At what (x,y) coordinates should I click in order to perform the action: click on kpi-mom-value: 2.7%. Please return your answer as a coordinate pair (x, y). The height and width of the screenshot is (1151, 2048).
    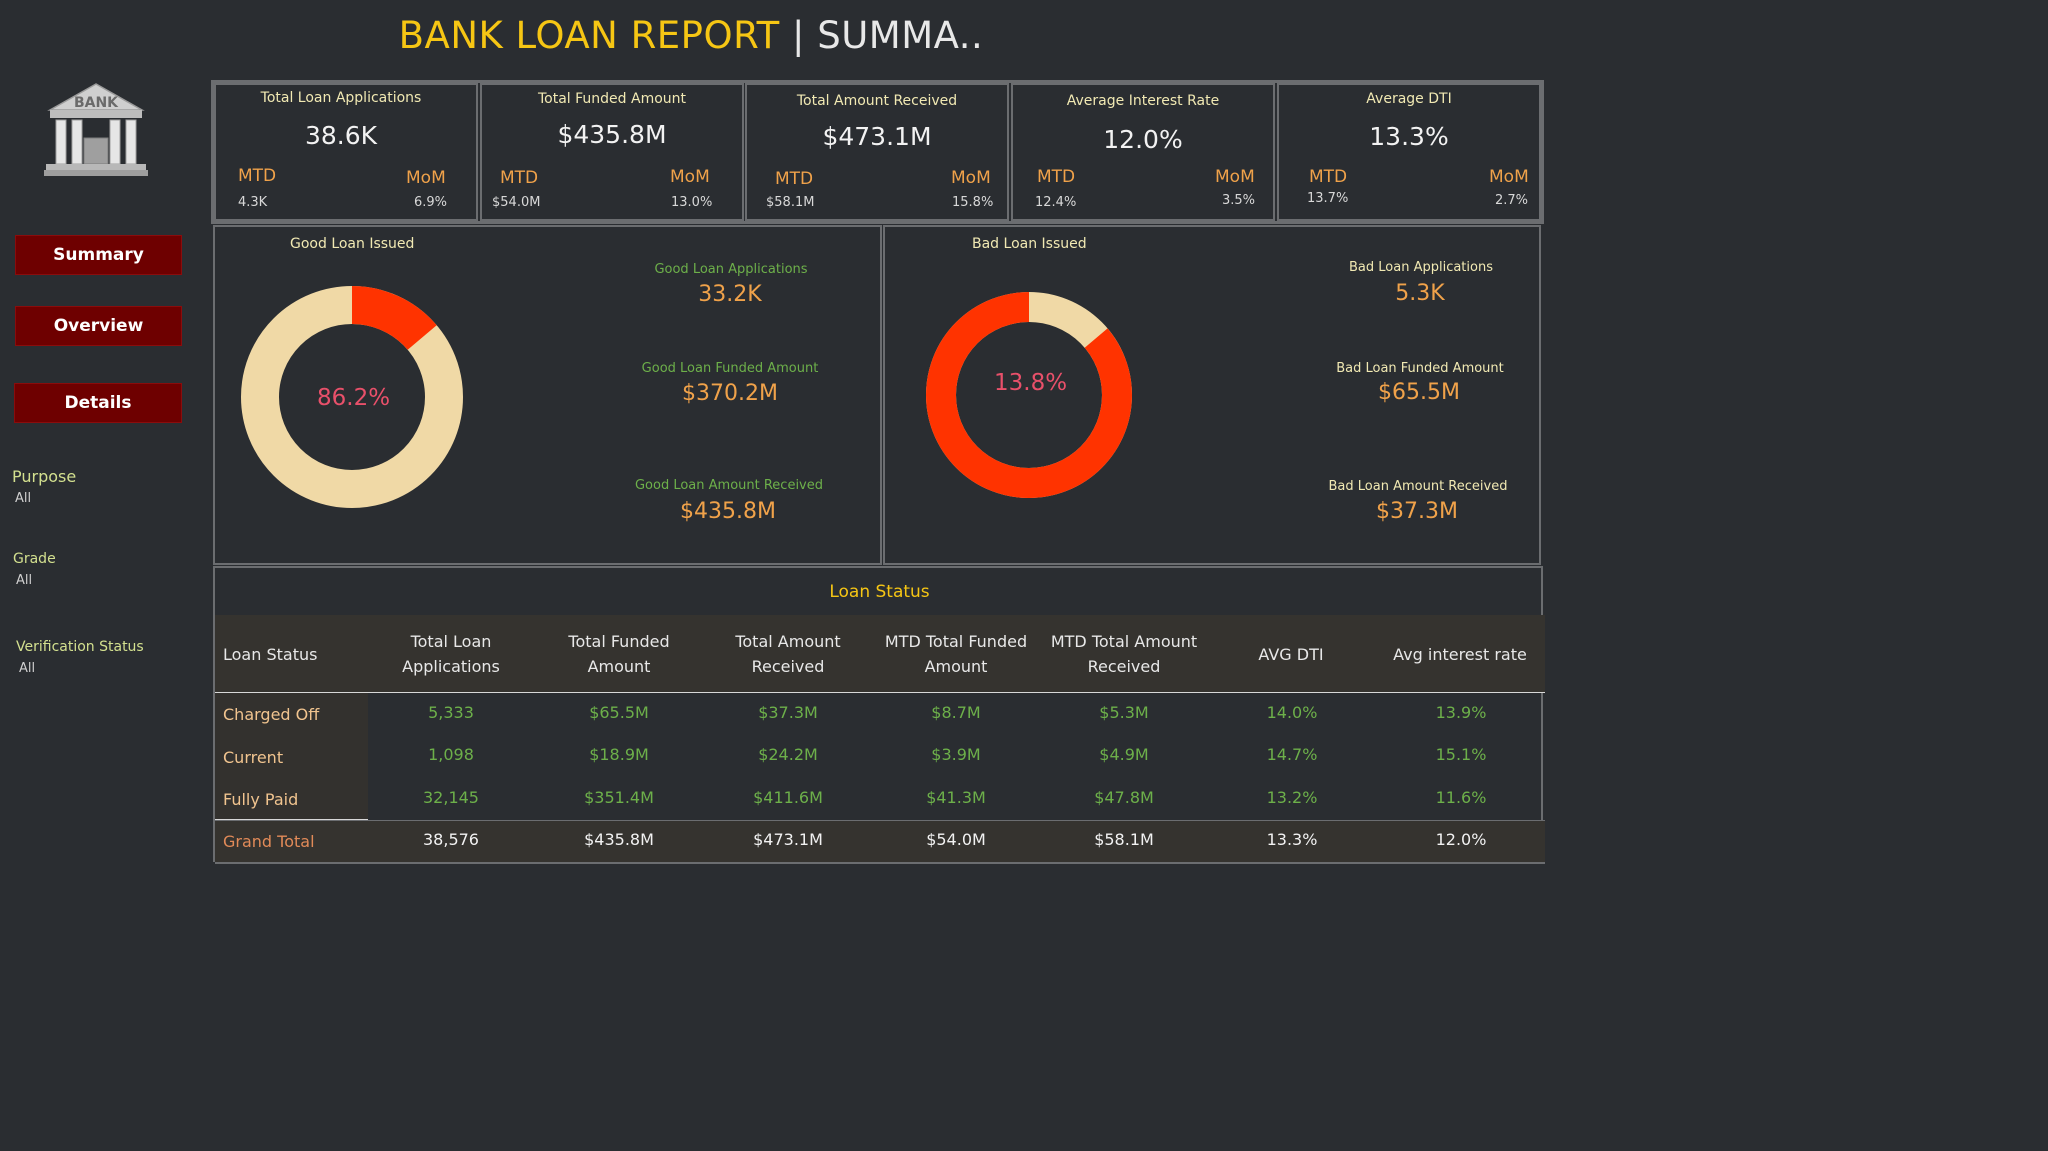
    Looking at the image, I should click on (1512, 200).